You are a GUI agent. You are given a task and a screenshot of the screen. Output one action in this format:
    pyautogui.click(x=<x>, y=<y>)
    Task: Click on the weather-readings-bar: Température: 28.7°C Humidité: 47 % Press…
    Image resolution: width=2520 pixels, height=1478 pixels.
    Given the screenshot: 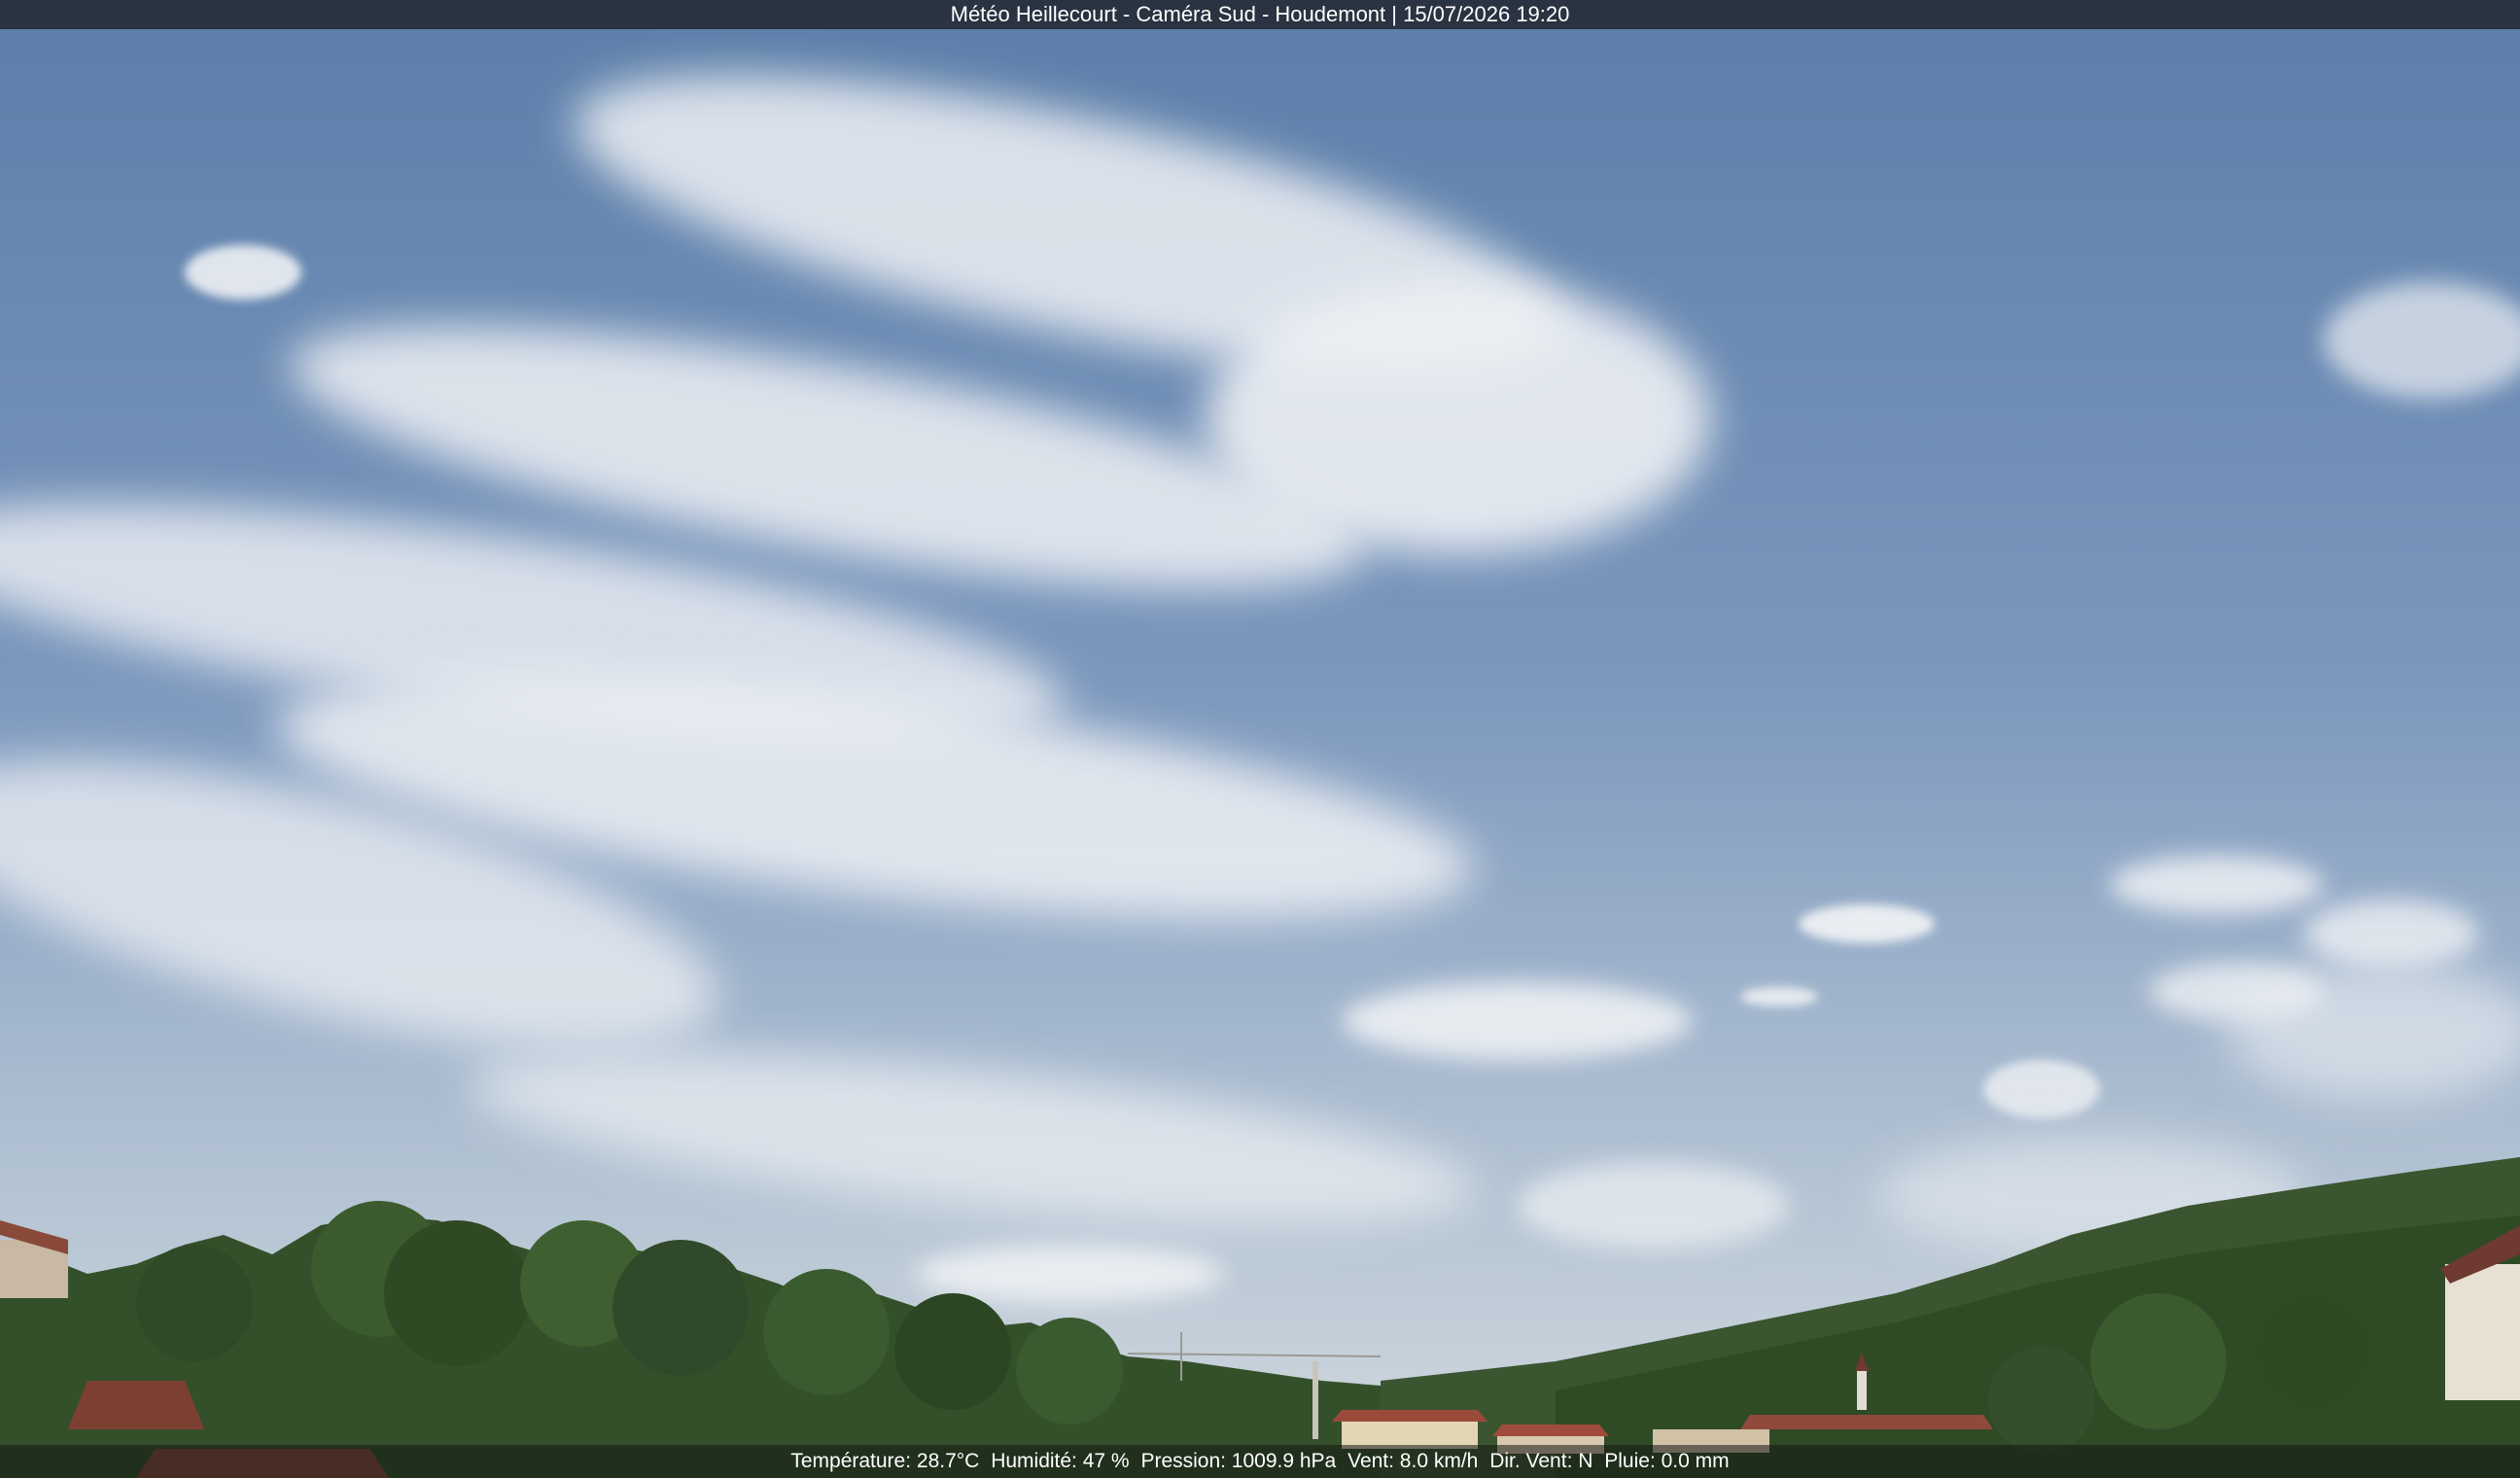 What is the action you would take?
    pyautogui.click(x=1260, y=1461)
    